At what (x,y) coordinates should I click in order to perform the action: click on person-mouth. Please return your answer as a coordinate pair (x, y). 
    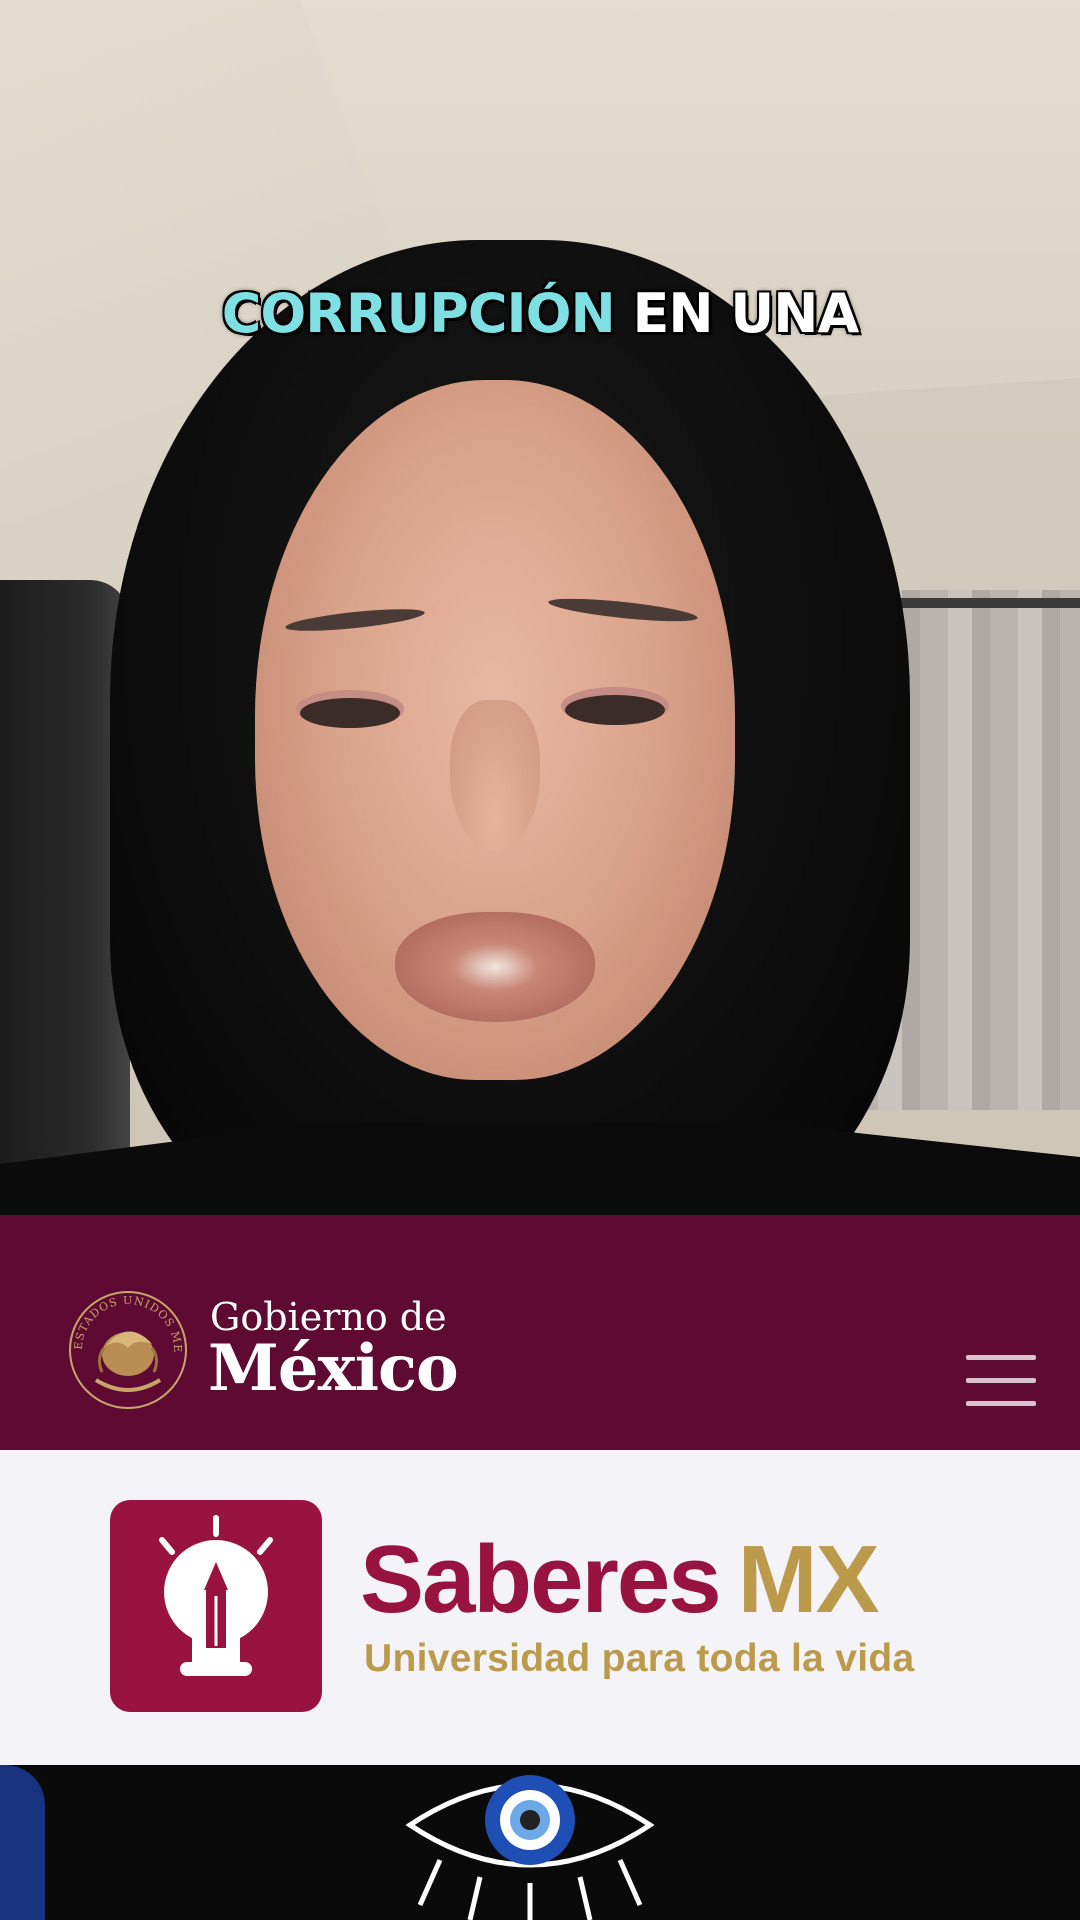
    Looking at the image, I should click on (495, 967).